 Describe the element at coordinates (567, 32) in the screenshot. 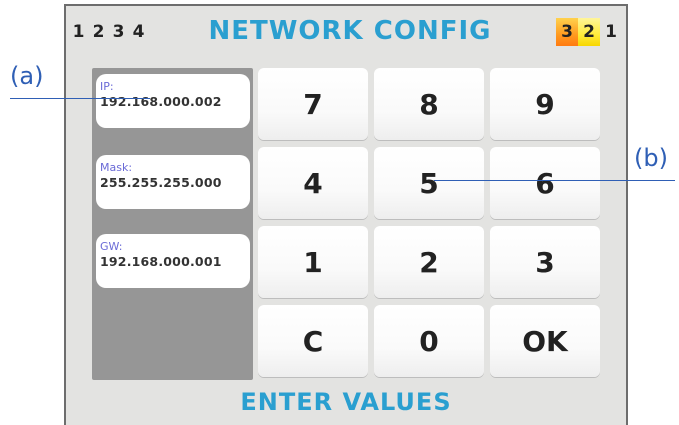

I see `right-tab-3-badge: 3` at that location.